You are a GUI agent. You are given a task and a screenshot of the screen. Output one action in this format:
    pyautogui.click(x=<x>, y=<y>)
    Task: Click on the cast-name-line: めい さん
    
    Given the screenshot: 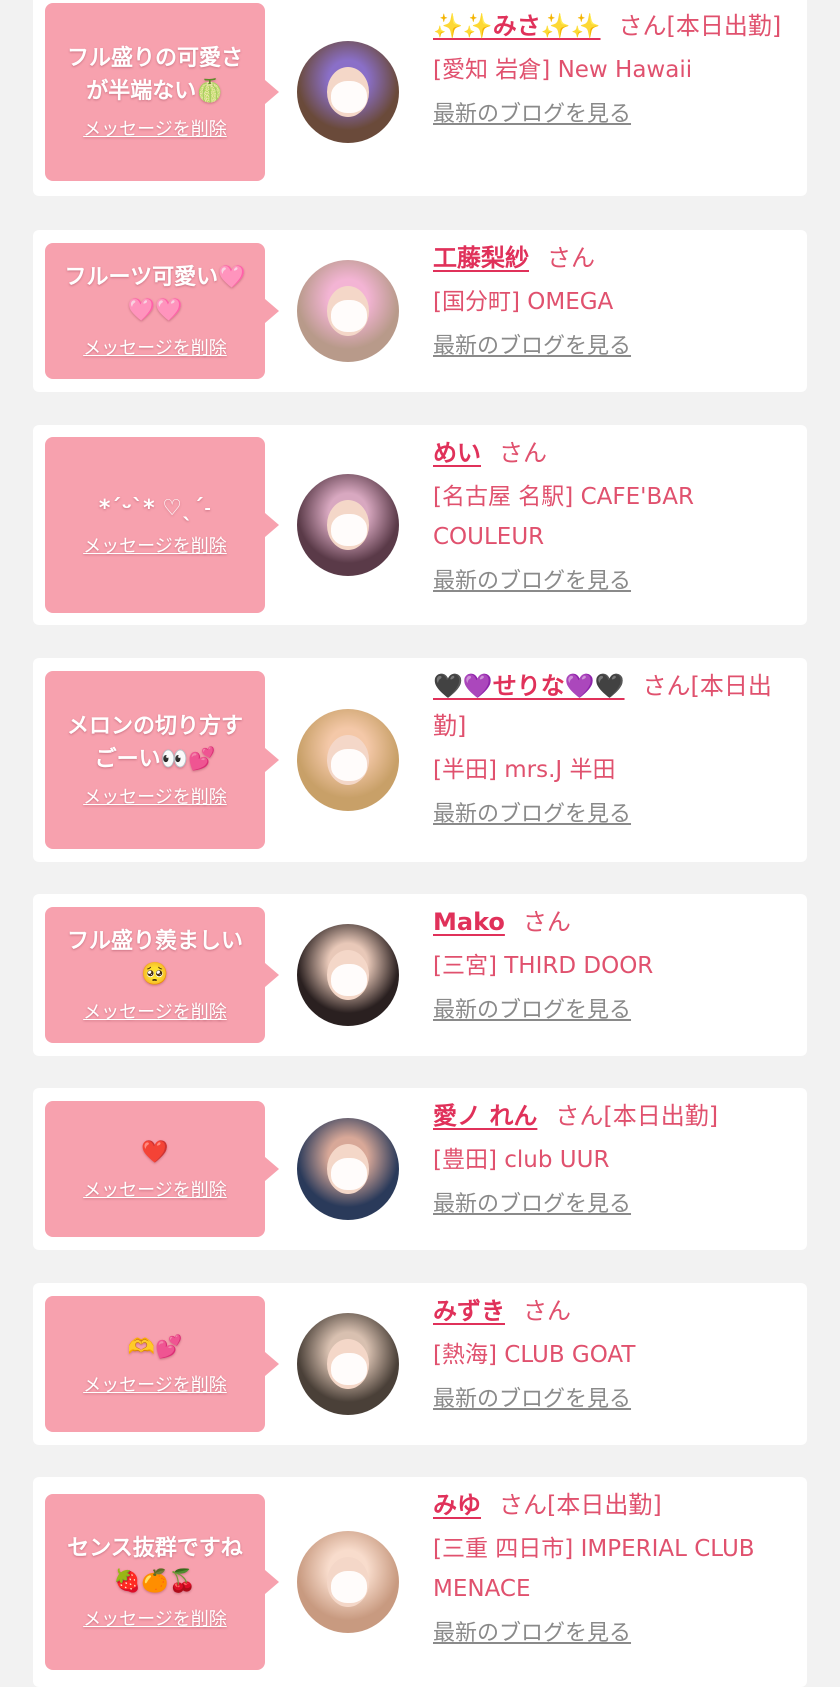 What is the action you would take?
    pyautogui.click(x=608, y=453)
    